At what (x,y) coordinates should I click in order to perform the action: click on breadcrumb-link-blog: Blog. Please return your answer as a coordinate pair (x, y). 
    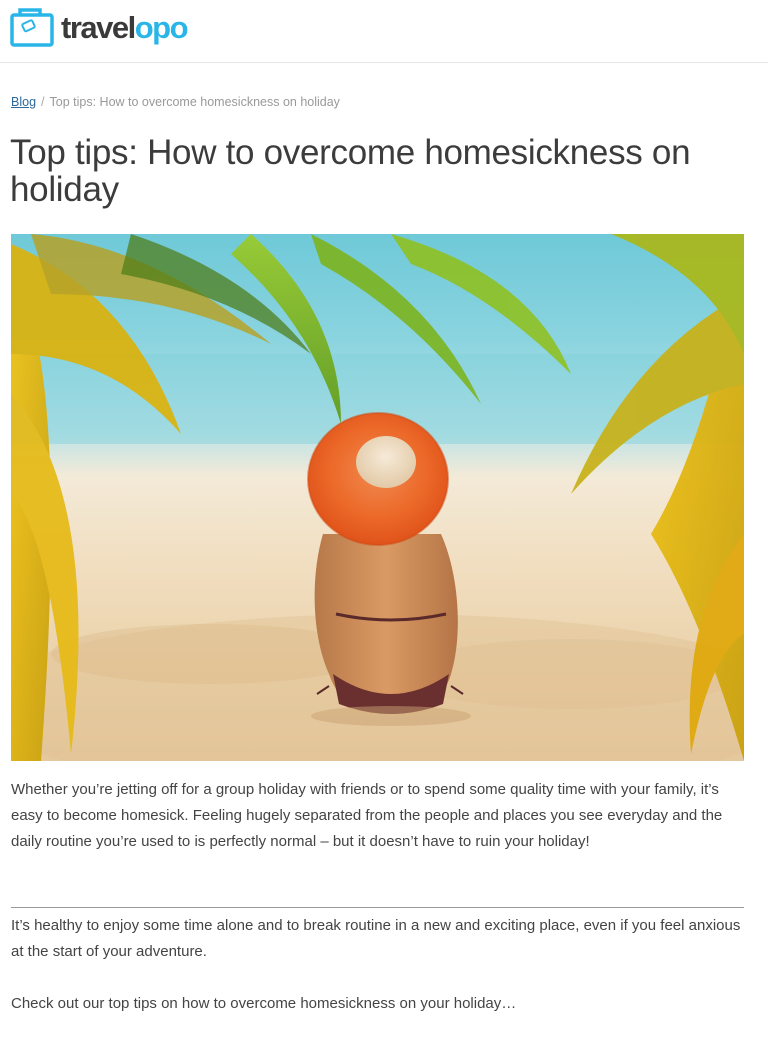
    Looking at the image, I should click on (23, 102).